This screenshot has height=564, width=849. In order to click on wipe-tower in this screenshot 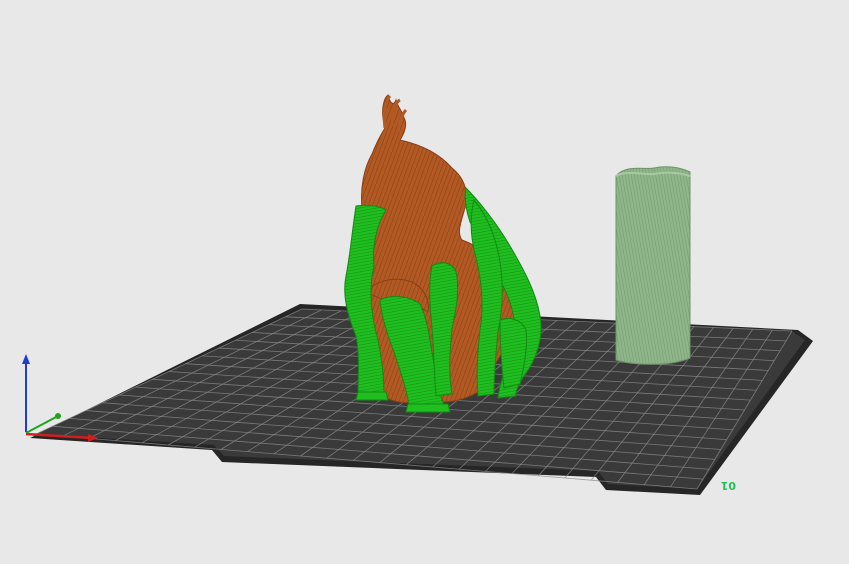, I will do `click(653, 265)`.